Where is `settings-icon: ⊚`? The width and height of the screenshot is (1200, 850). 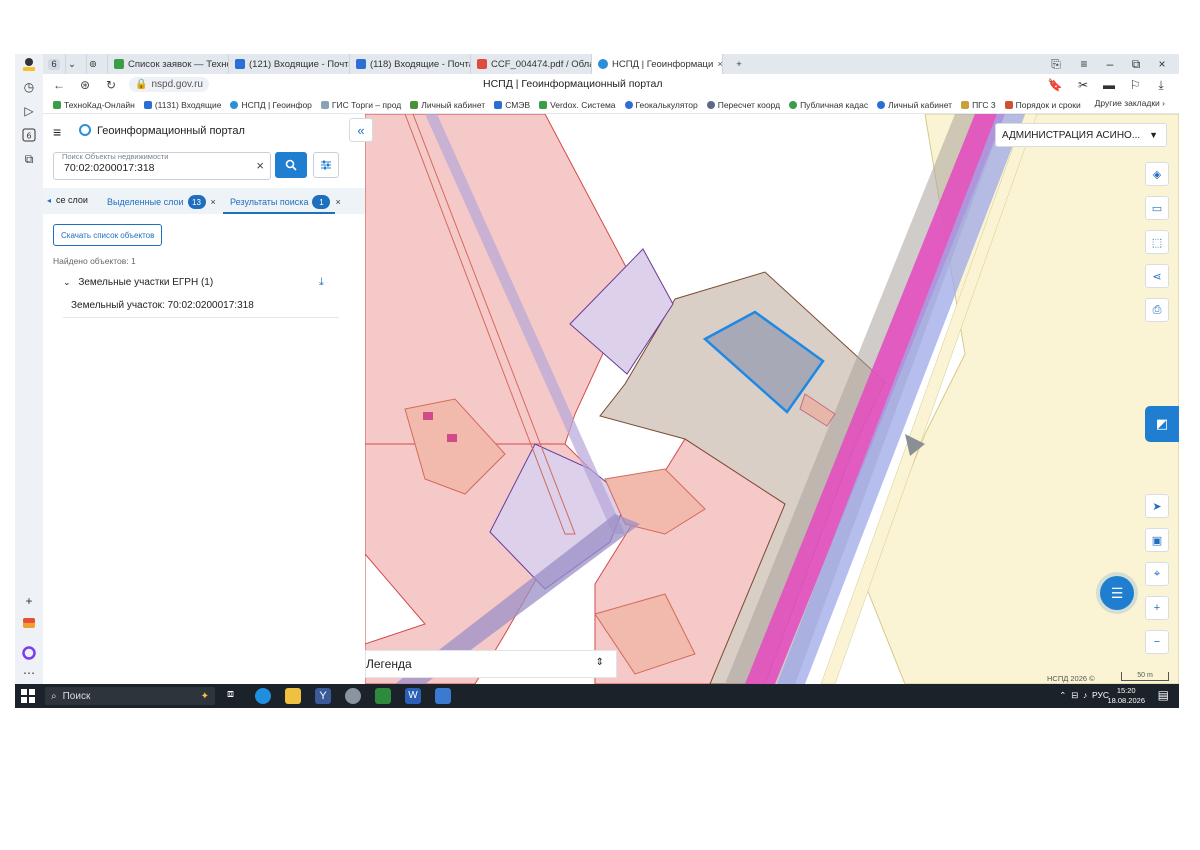 settings-icon: ⊚ is located at coordinates (97, 64).